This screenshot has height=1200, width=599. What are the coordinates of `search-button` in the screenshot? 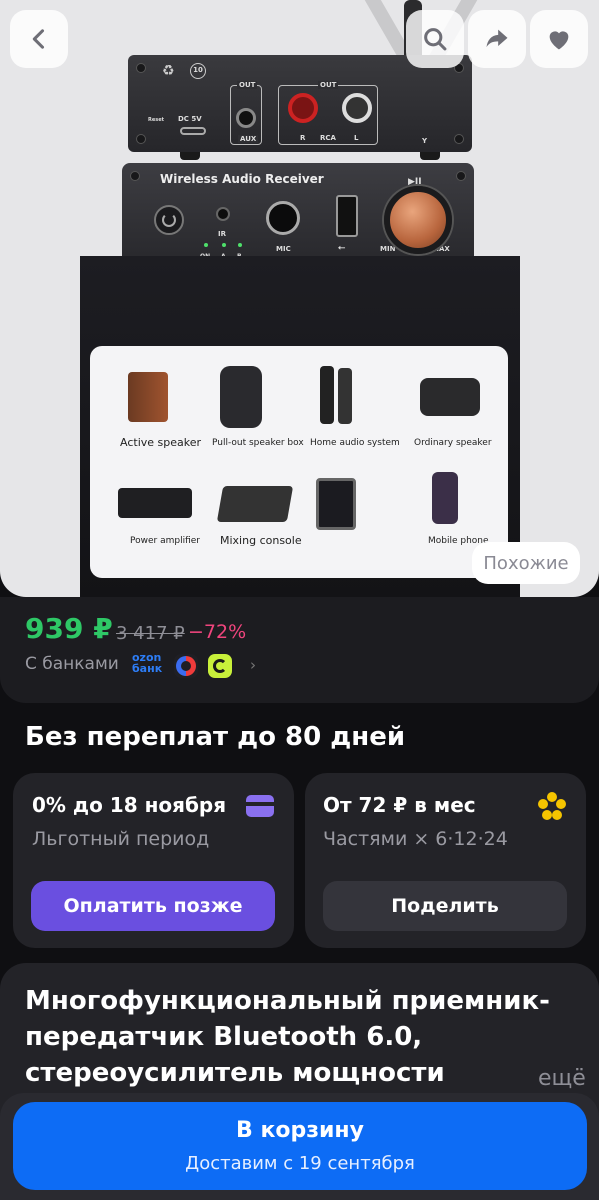 It's located at (435, 39).